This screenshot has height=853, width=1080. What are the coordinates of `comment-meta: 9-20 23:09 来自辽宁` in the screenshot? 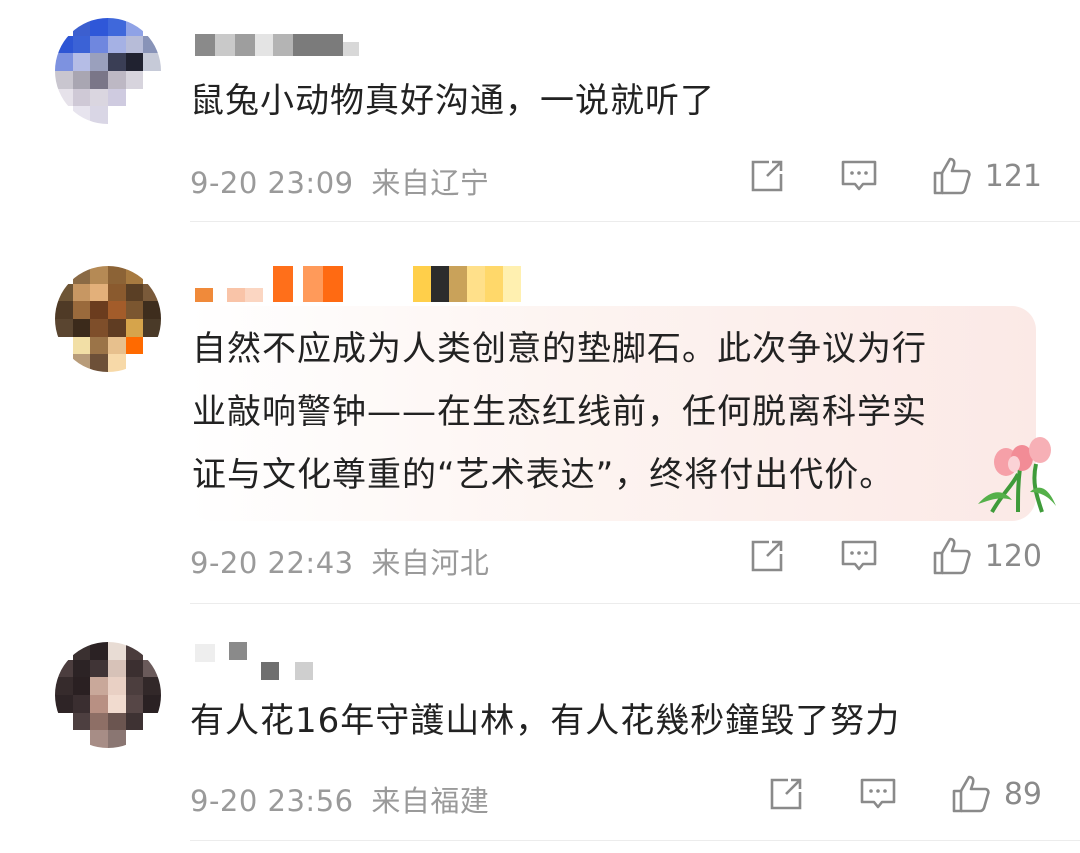 It's located at (339, 181).